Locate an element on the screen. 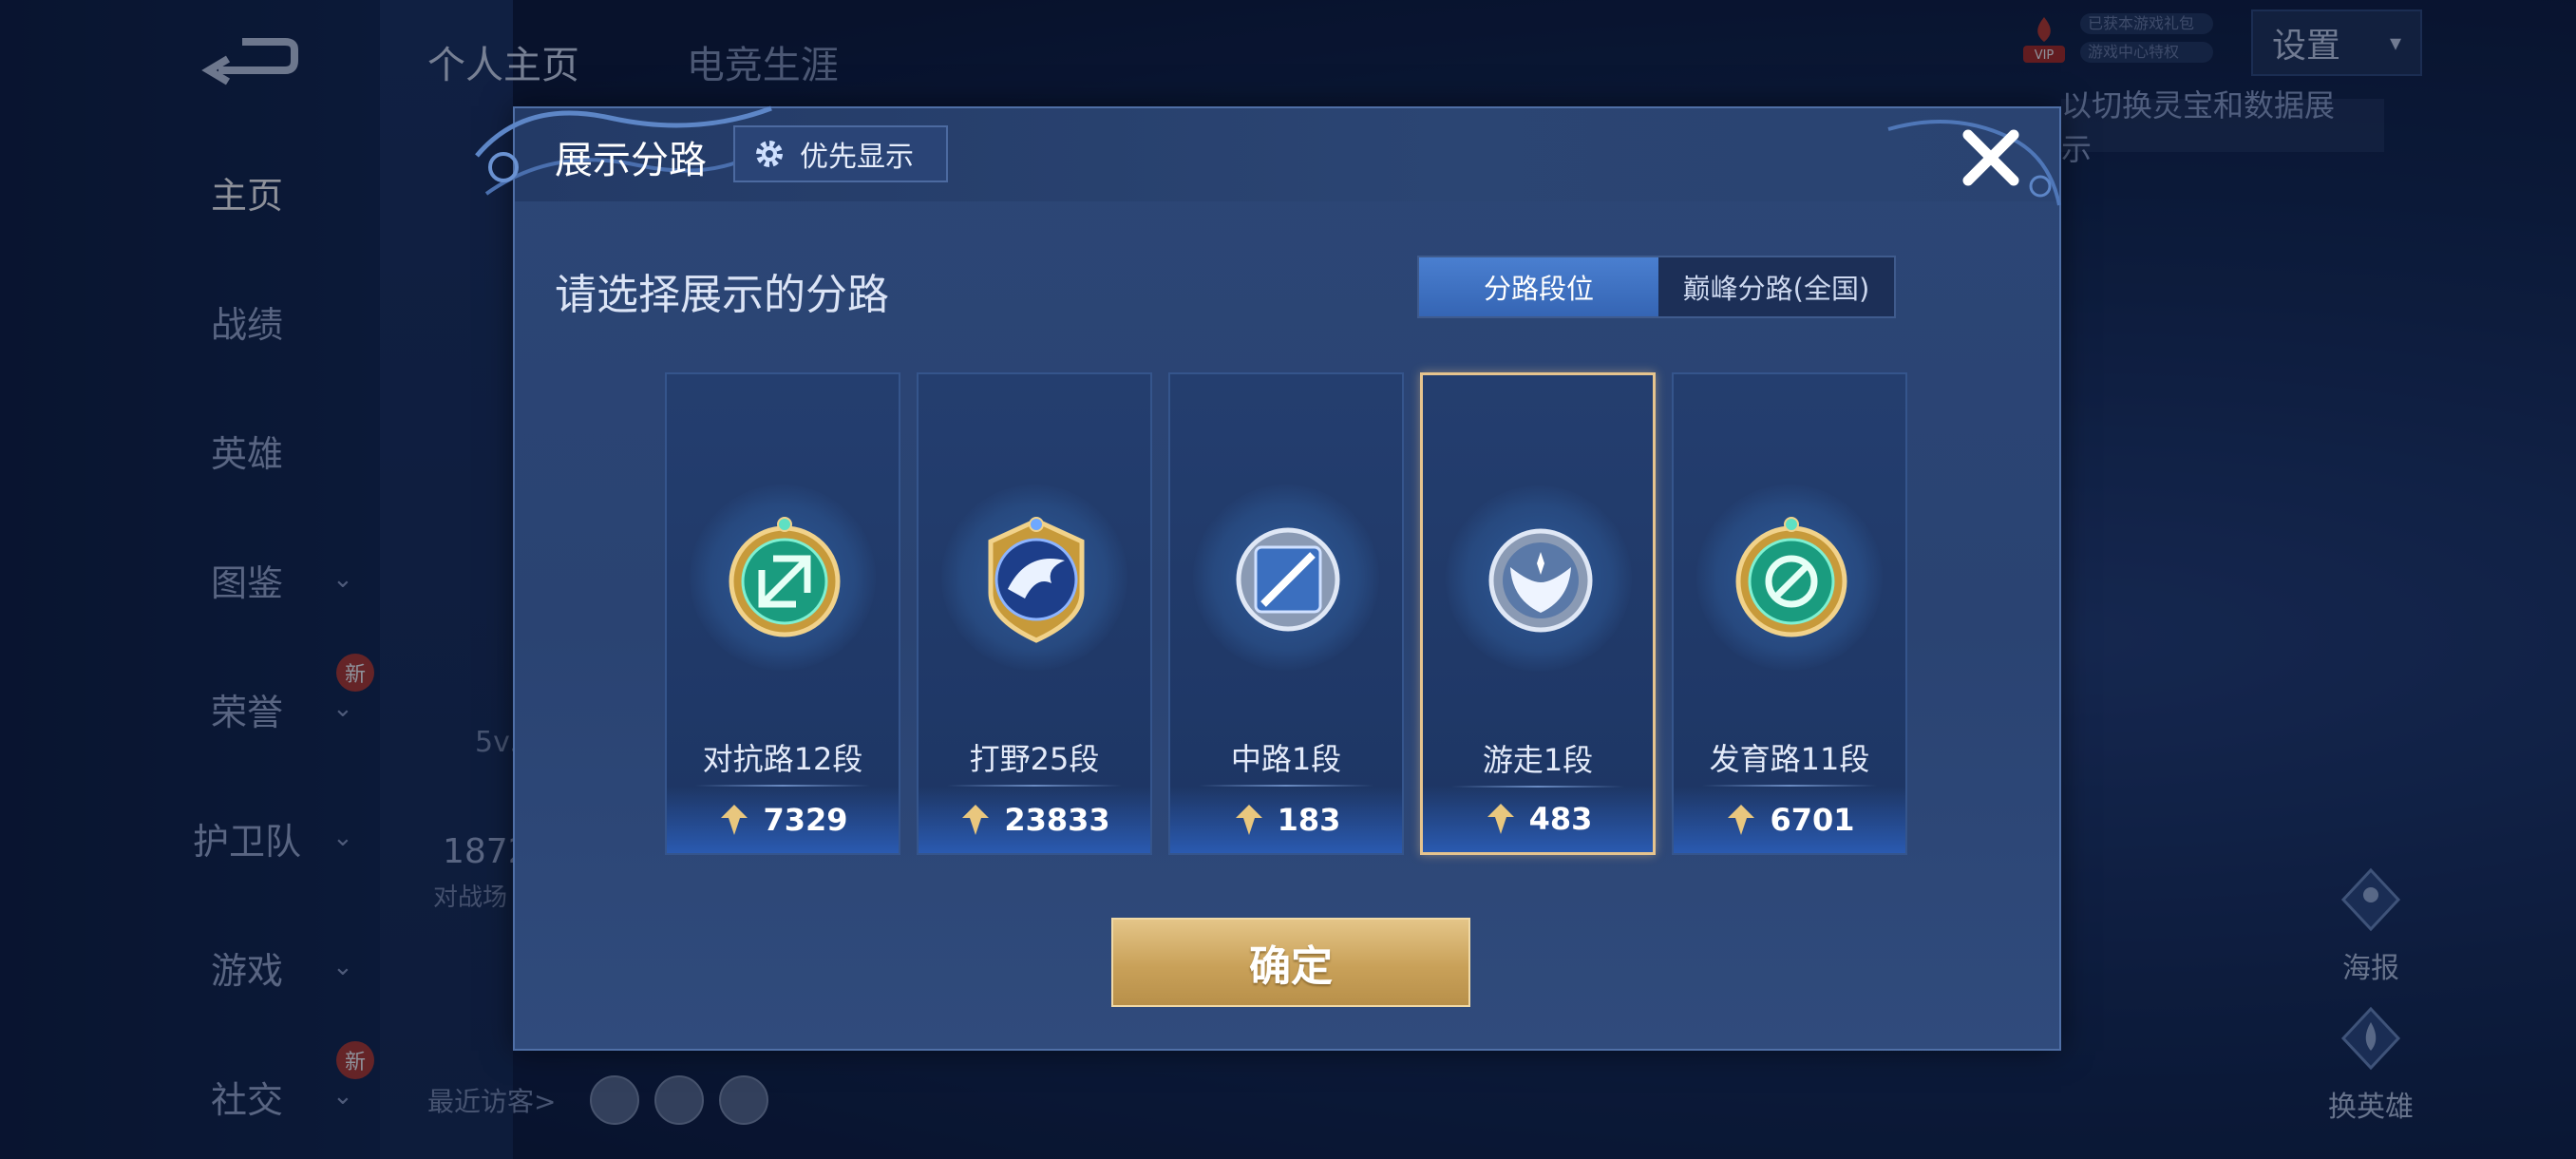  score-bar: 23833 is located at coordinates (1034, 820).